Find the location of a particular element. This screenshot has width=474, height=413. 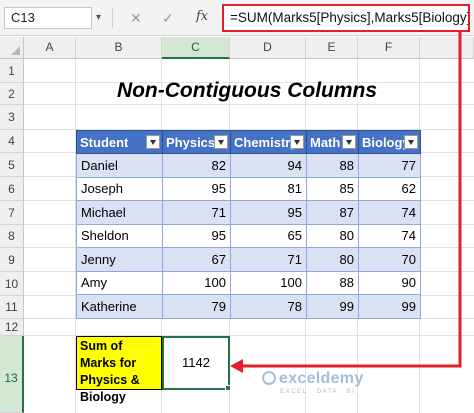

callout-arrow-head is located at coordinates (236, 366).